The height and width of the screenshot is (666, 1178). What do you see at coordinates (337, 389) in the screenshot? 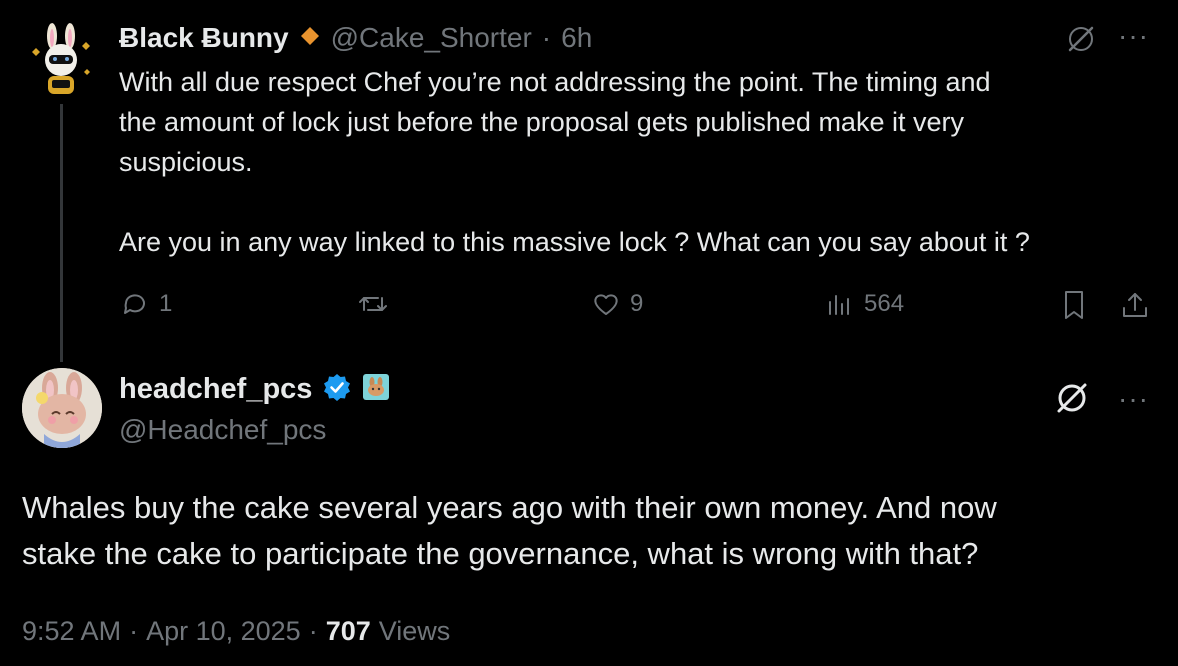
I see `verified-icon` at bounding box center [337, 389].